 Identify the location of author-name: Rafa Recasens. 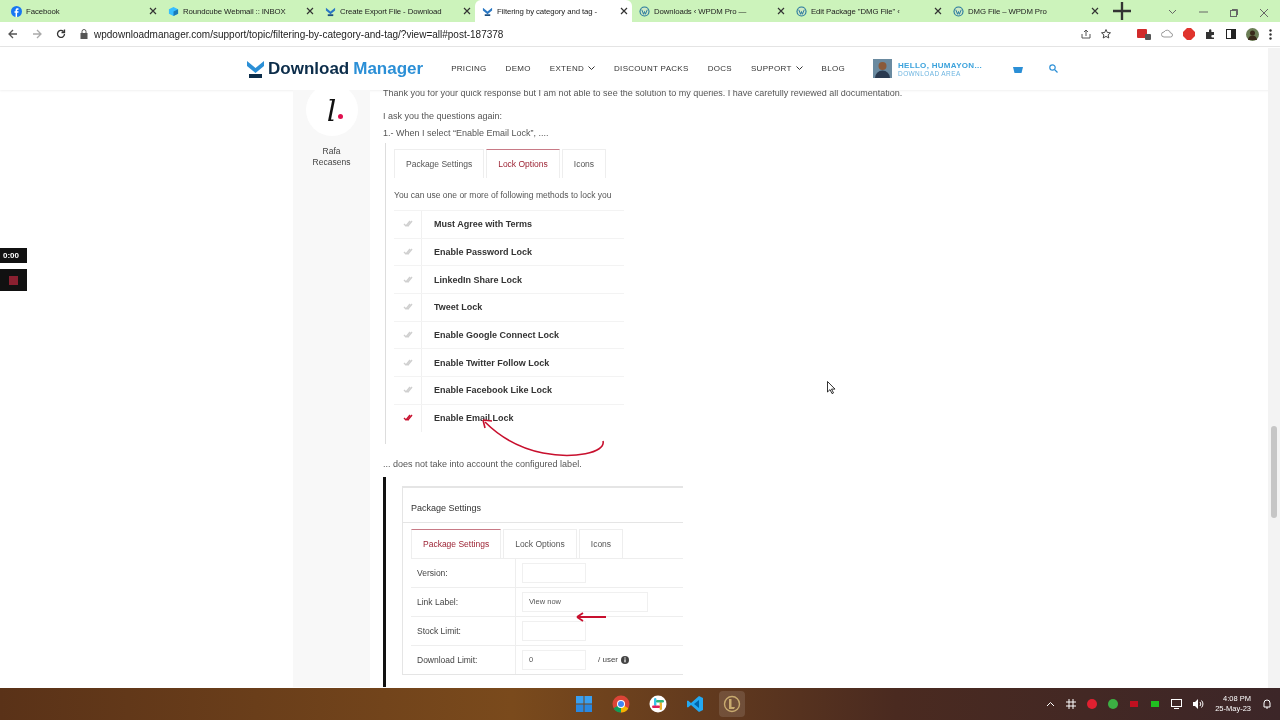
(331, 157).